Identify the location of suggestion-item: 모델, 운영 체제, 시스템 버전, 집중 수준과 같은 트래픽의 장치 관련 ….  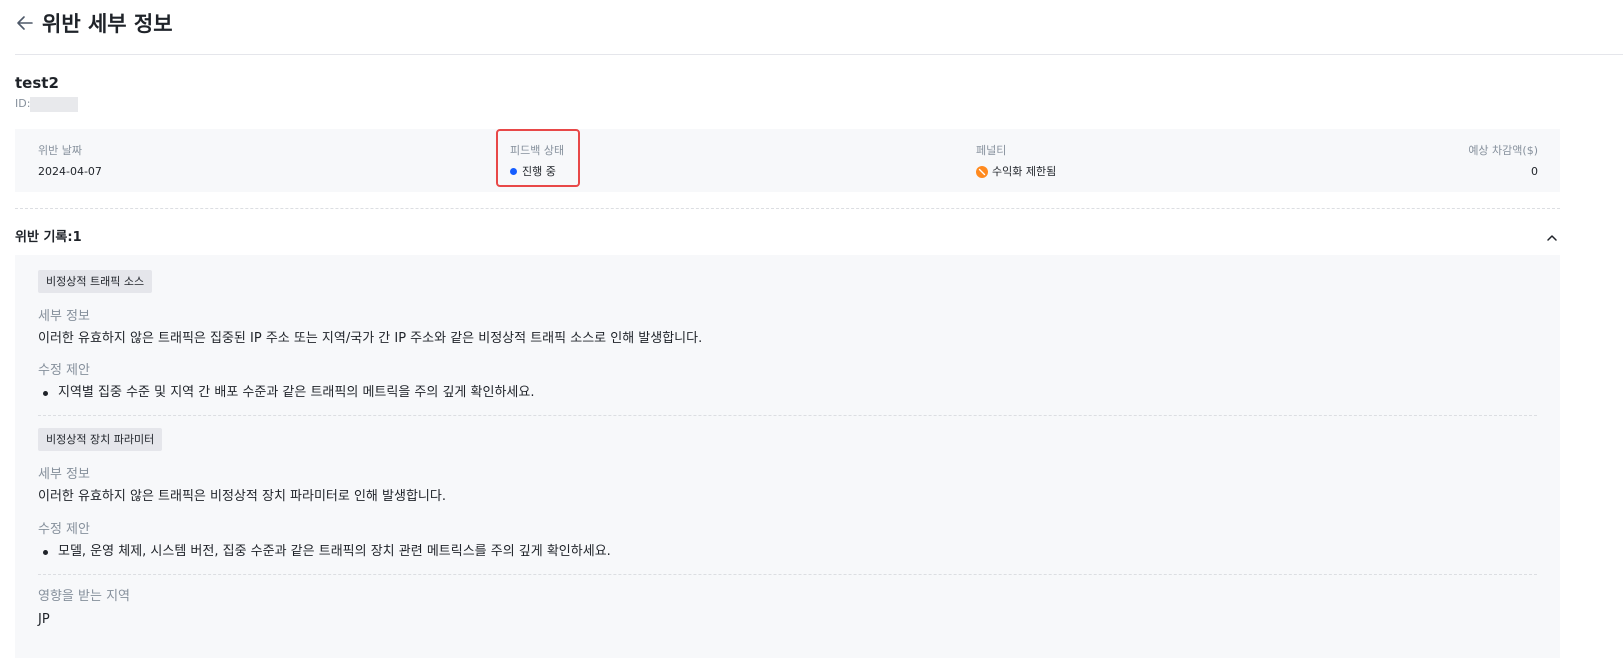
(324, 552).